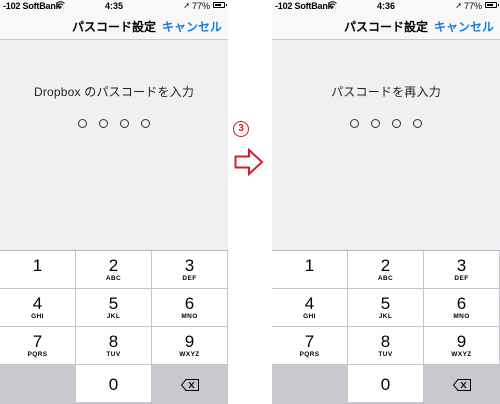  What do you see at coordinates (386, 92) in the screenshot?
I see `passcode-prompt: パスコードを再入力` at bounding box center [386, 92].